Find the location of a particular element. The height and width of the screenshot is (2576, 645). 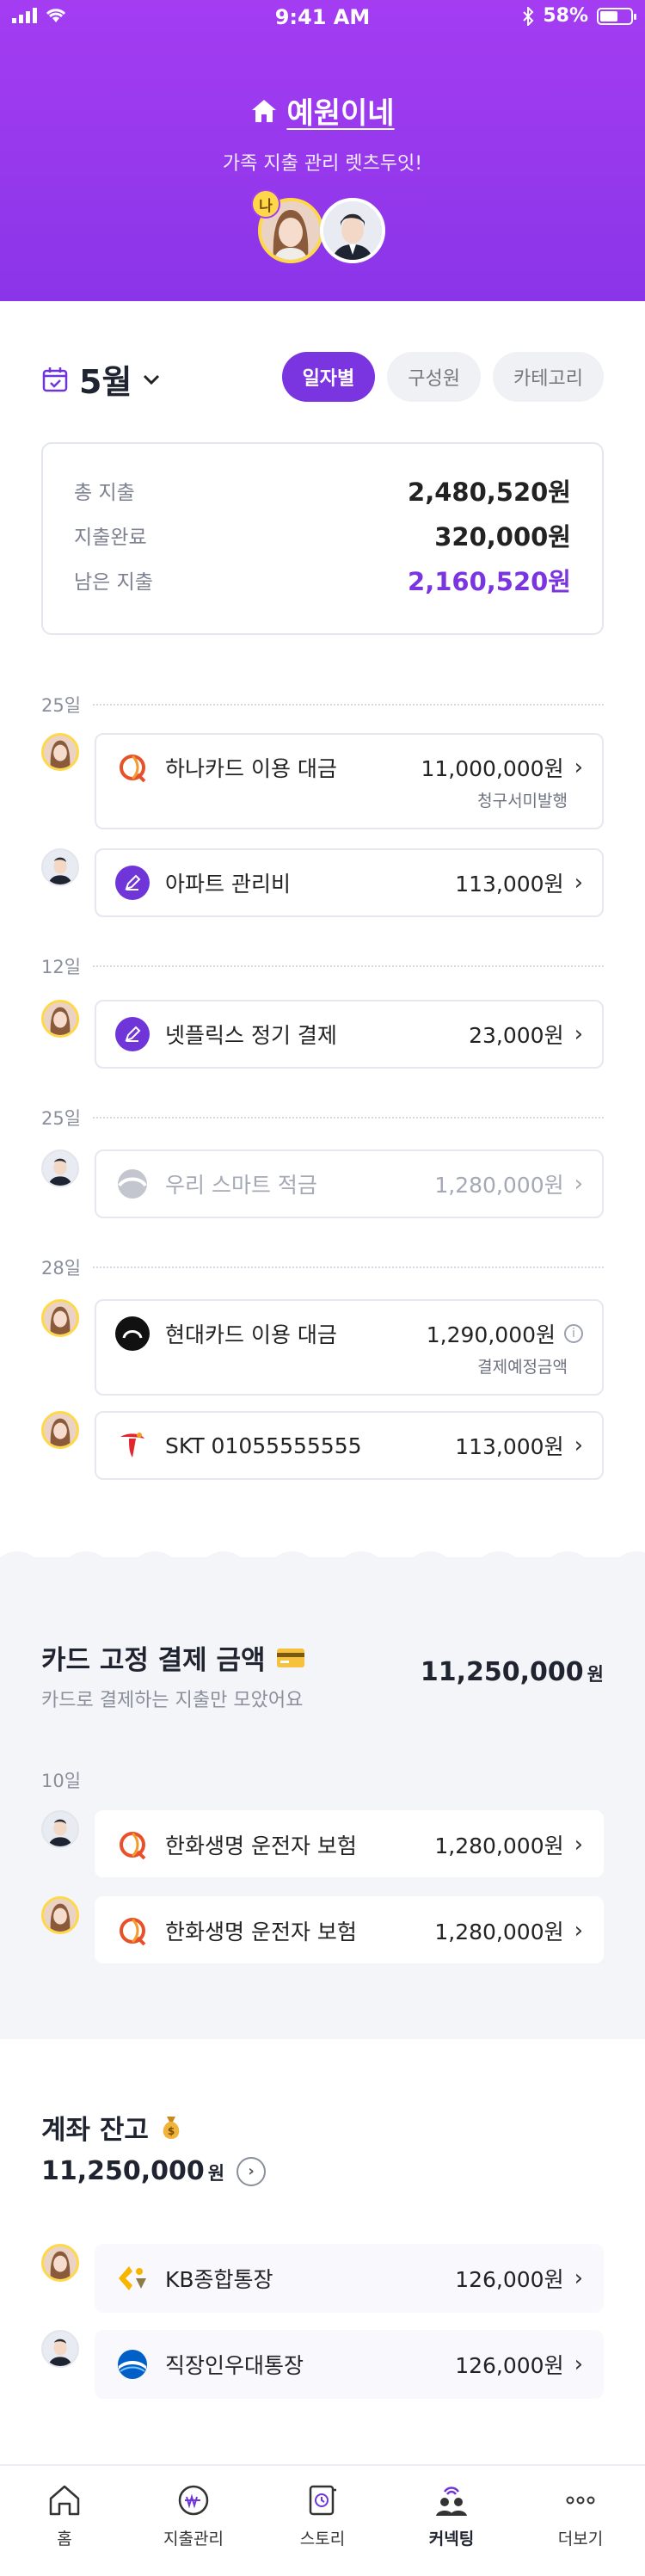

expense-card-apartment: 아파트 관리비 113,000원 › is located at coordinates (349, 882).